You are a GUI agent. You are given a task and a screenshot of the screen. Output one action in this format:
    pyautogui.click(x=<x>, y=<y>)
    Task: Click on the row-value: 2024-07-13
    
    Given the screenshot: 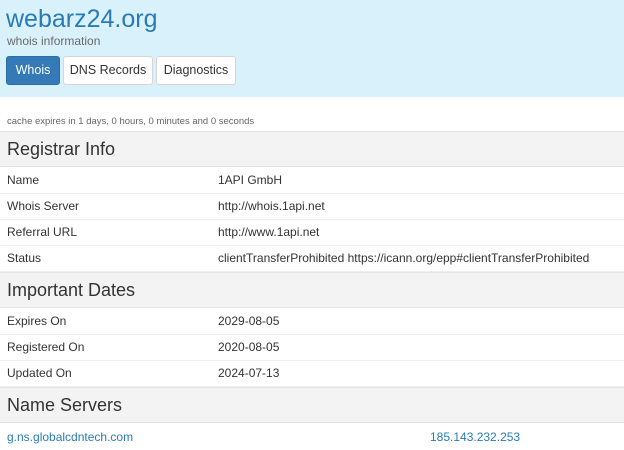 What is the action you would take?
    pyautogui.click(x=249, y=373)
    